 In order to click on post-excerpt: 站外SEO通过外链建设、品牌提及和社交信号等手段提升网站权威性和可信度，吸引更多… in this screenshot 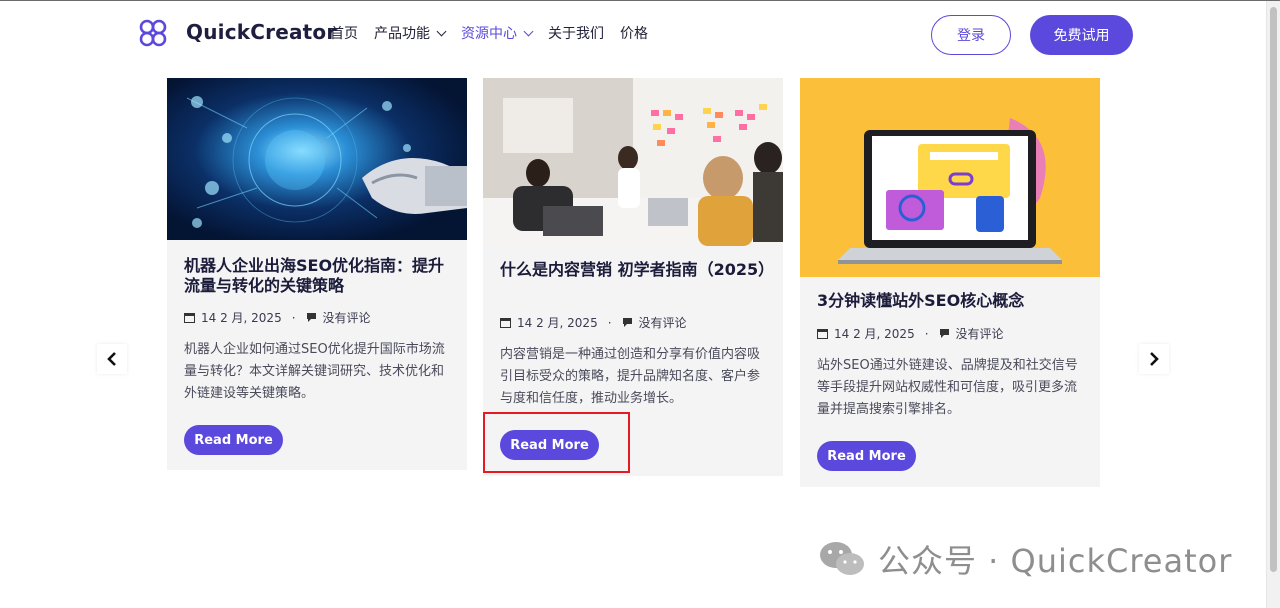, I will do `click(947, 387)`.